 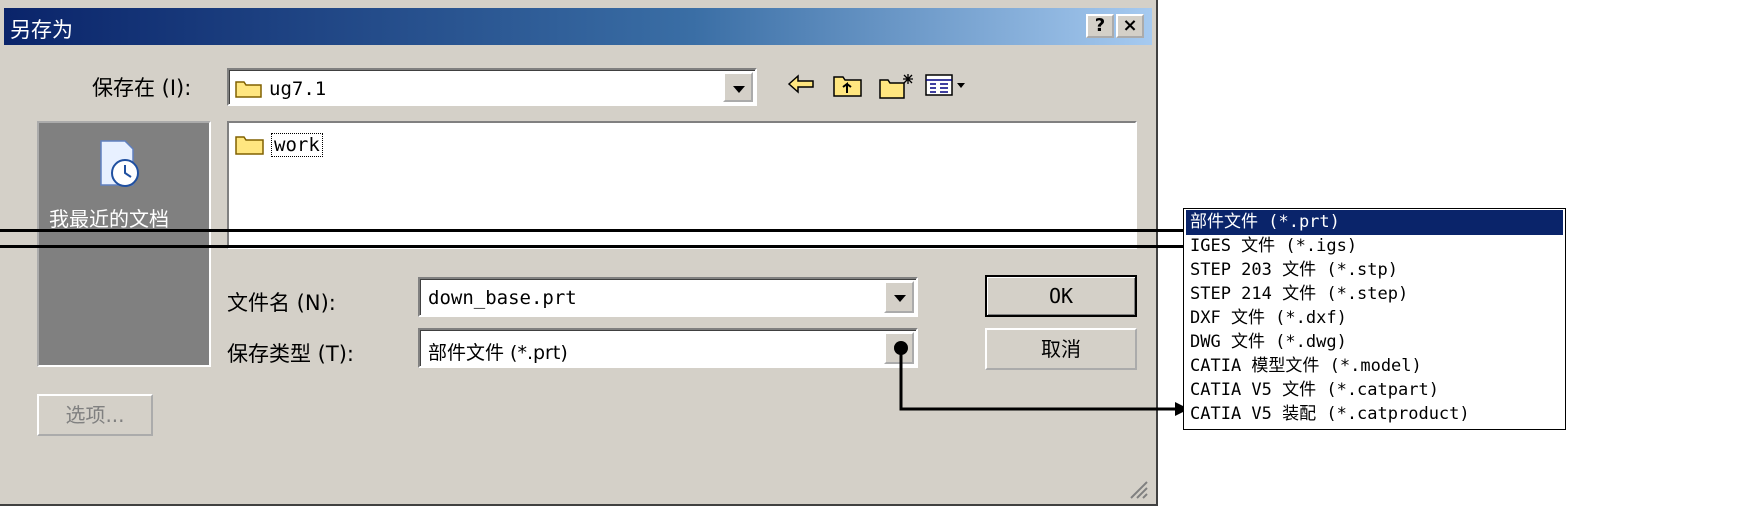 What do you see at coordinates (119, 163) in the screenshot?
I see `recent-documents-icon` at bounding box center [119, 163].